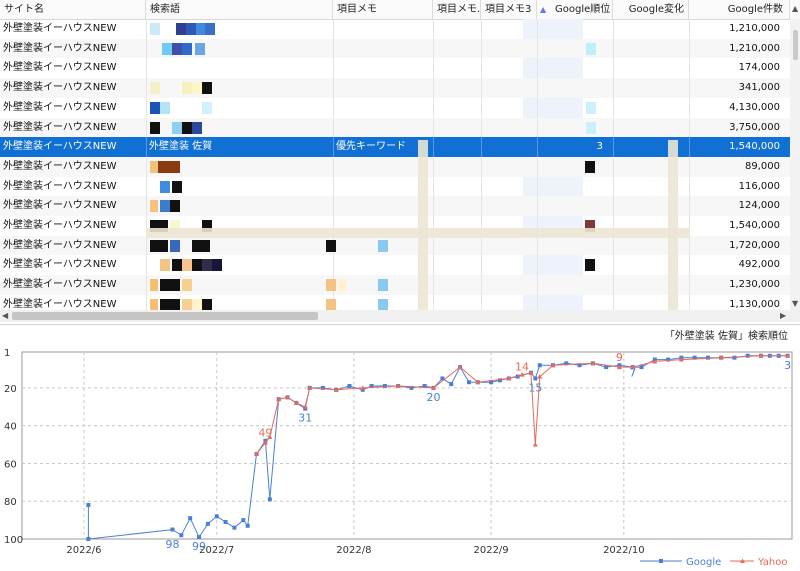 The height and width of the screenshot is (571, 800). What do you see at coordinates (400, 245) in the screenshot?
I see `table-row: 外壁塗装イーハウスNEW 1,720,000` at bounding box center [400, 245].